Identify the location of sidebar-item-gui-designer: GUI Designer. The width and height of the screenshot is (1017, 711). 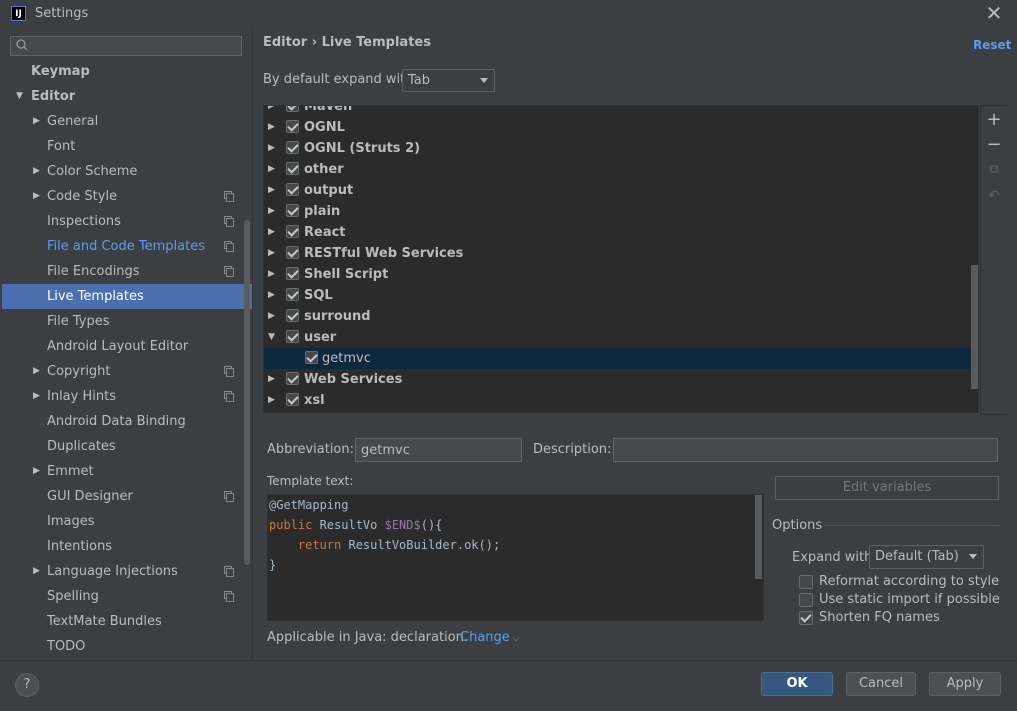
(127, 496).